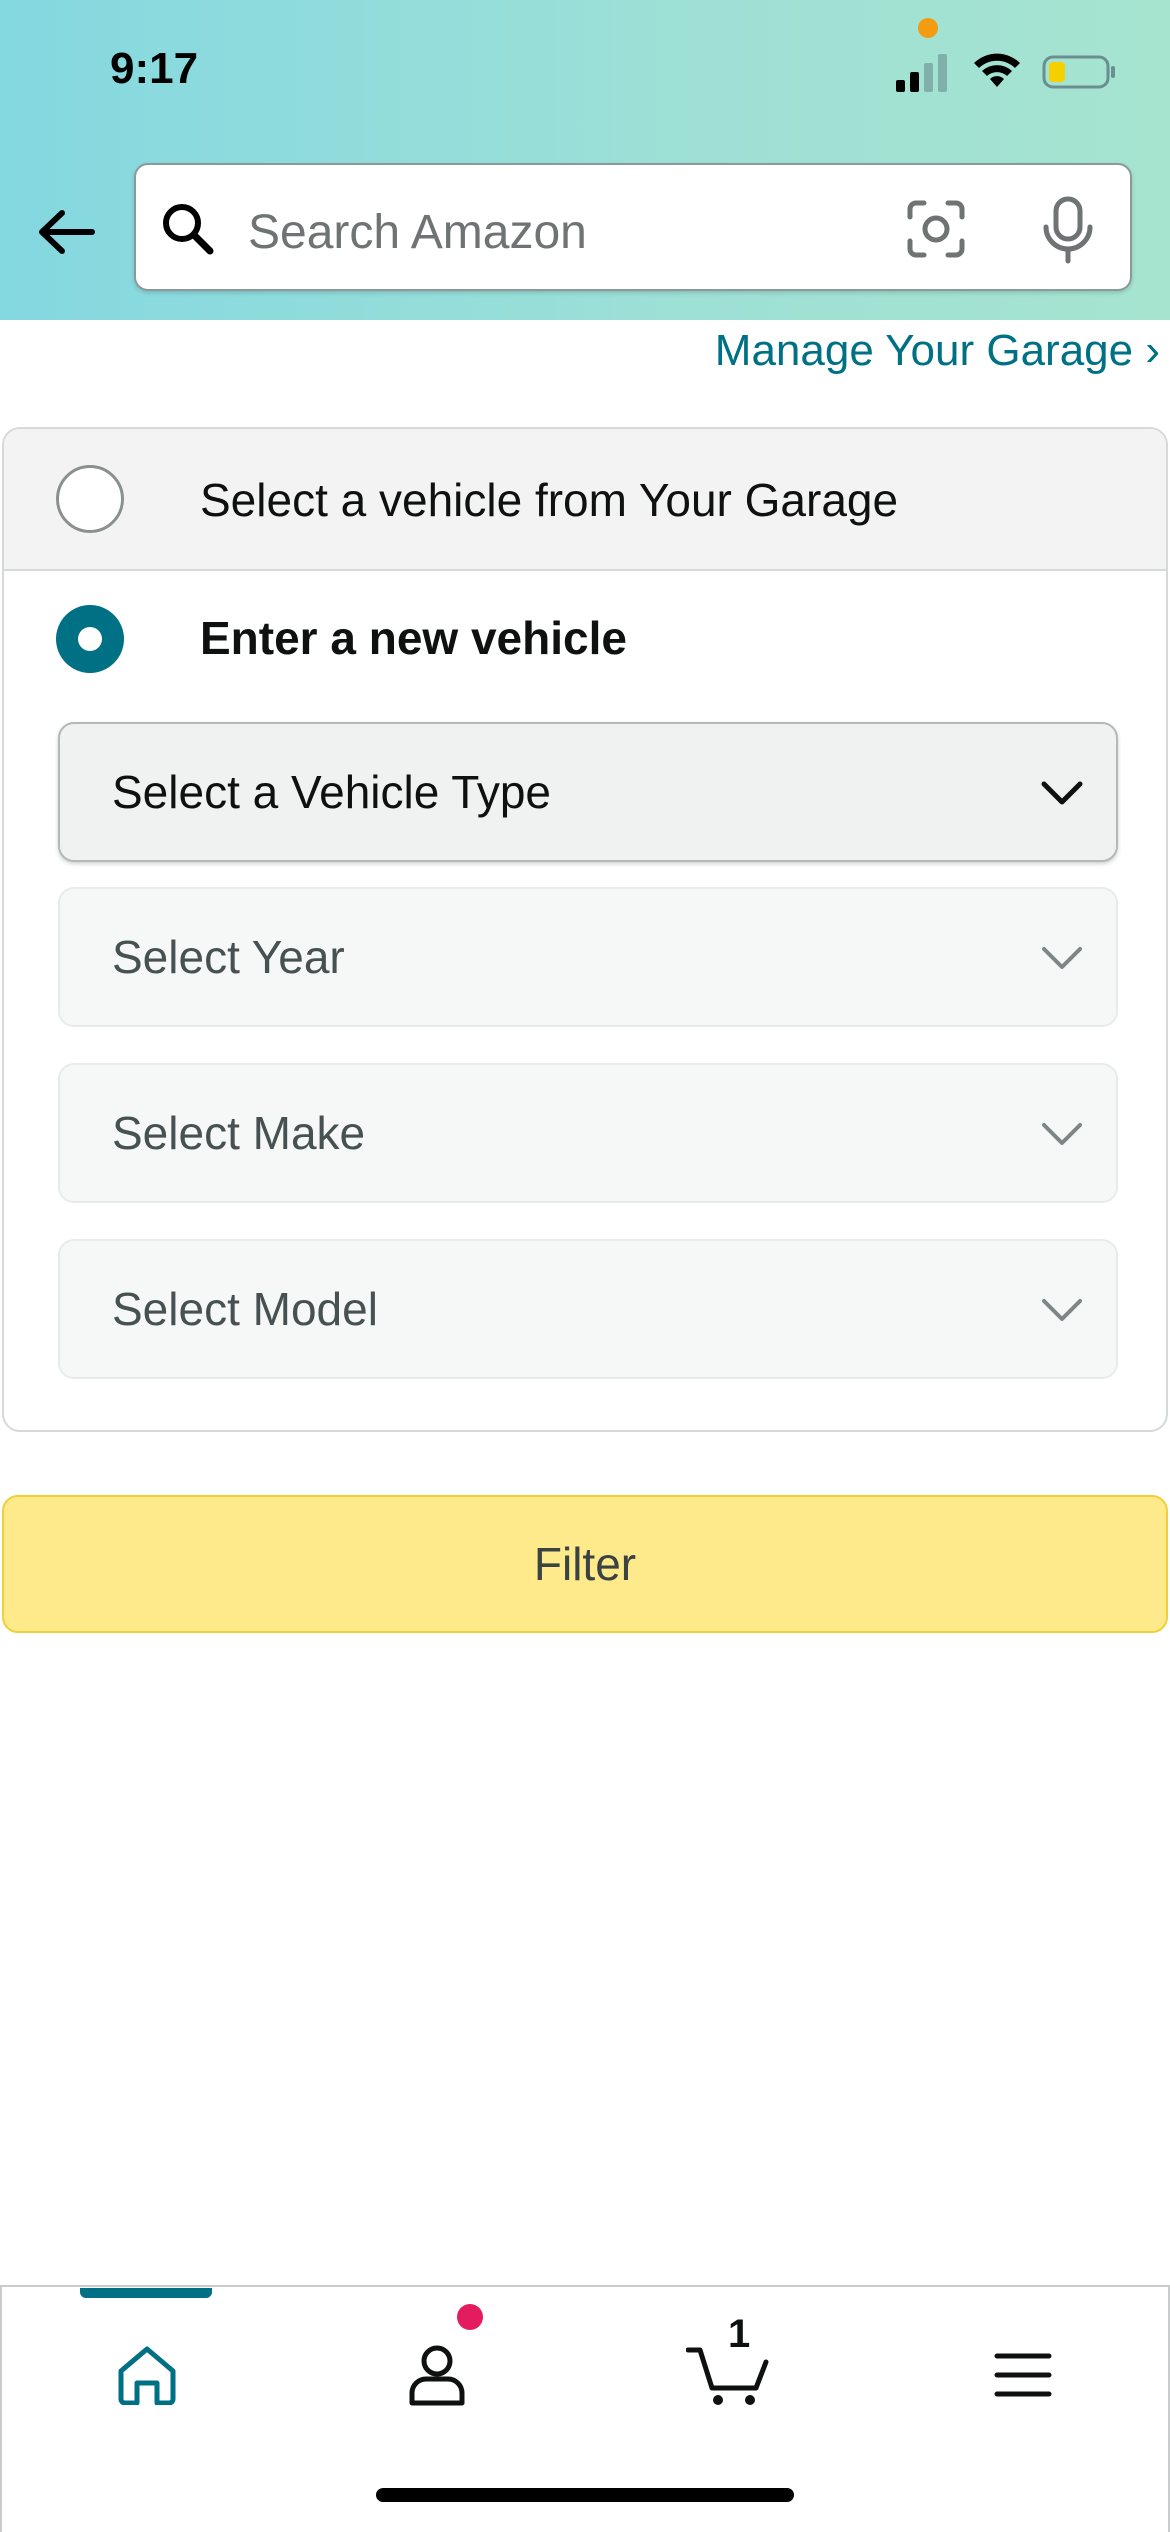 The image size is (1170, 2532). Describe the element at coordinates (239, 1133) in the screenshot. I see `make-select-label: Select Make` at that location.